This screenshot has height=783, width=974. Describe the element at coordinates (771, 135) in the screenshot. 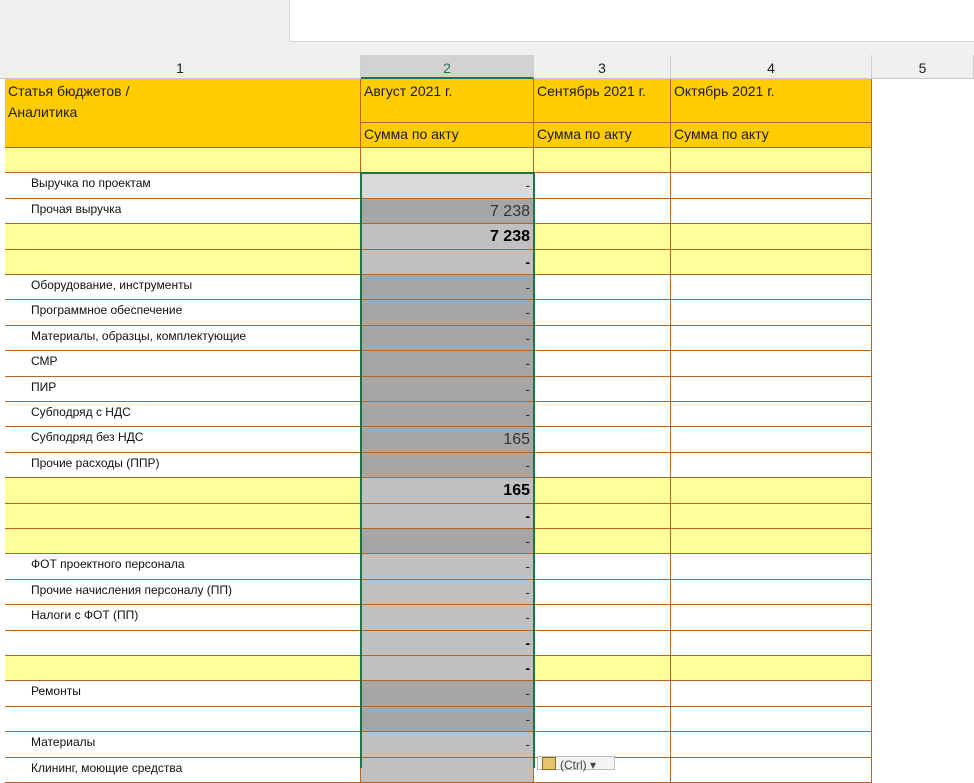

I see `header-cell-sum-october: Сумма по акту` at that location.